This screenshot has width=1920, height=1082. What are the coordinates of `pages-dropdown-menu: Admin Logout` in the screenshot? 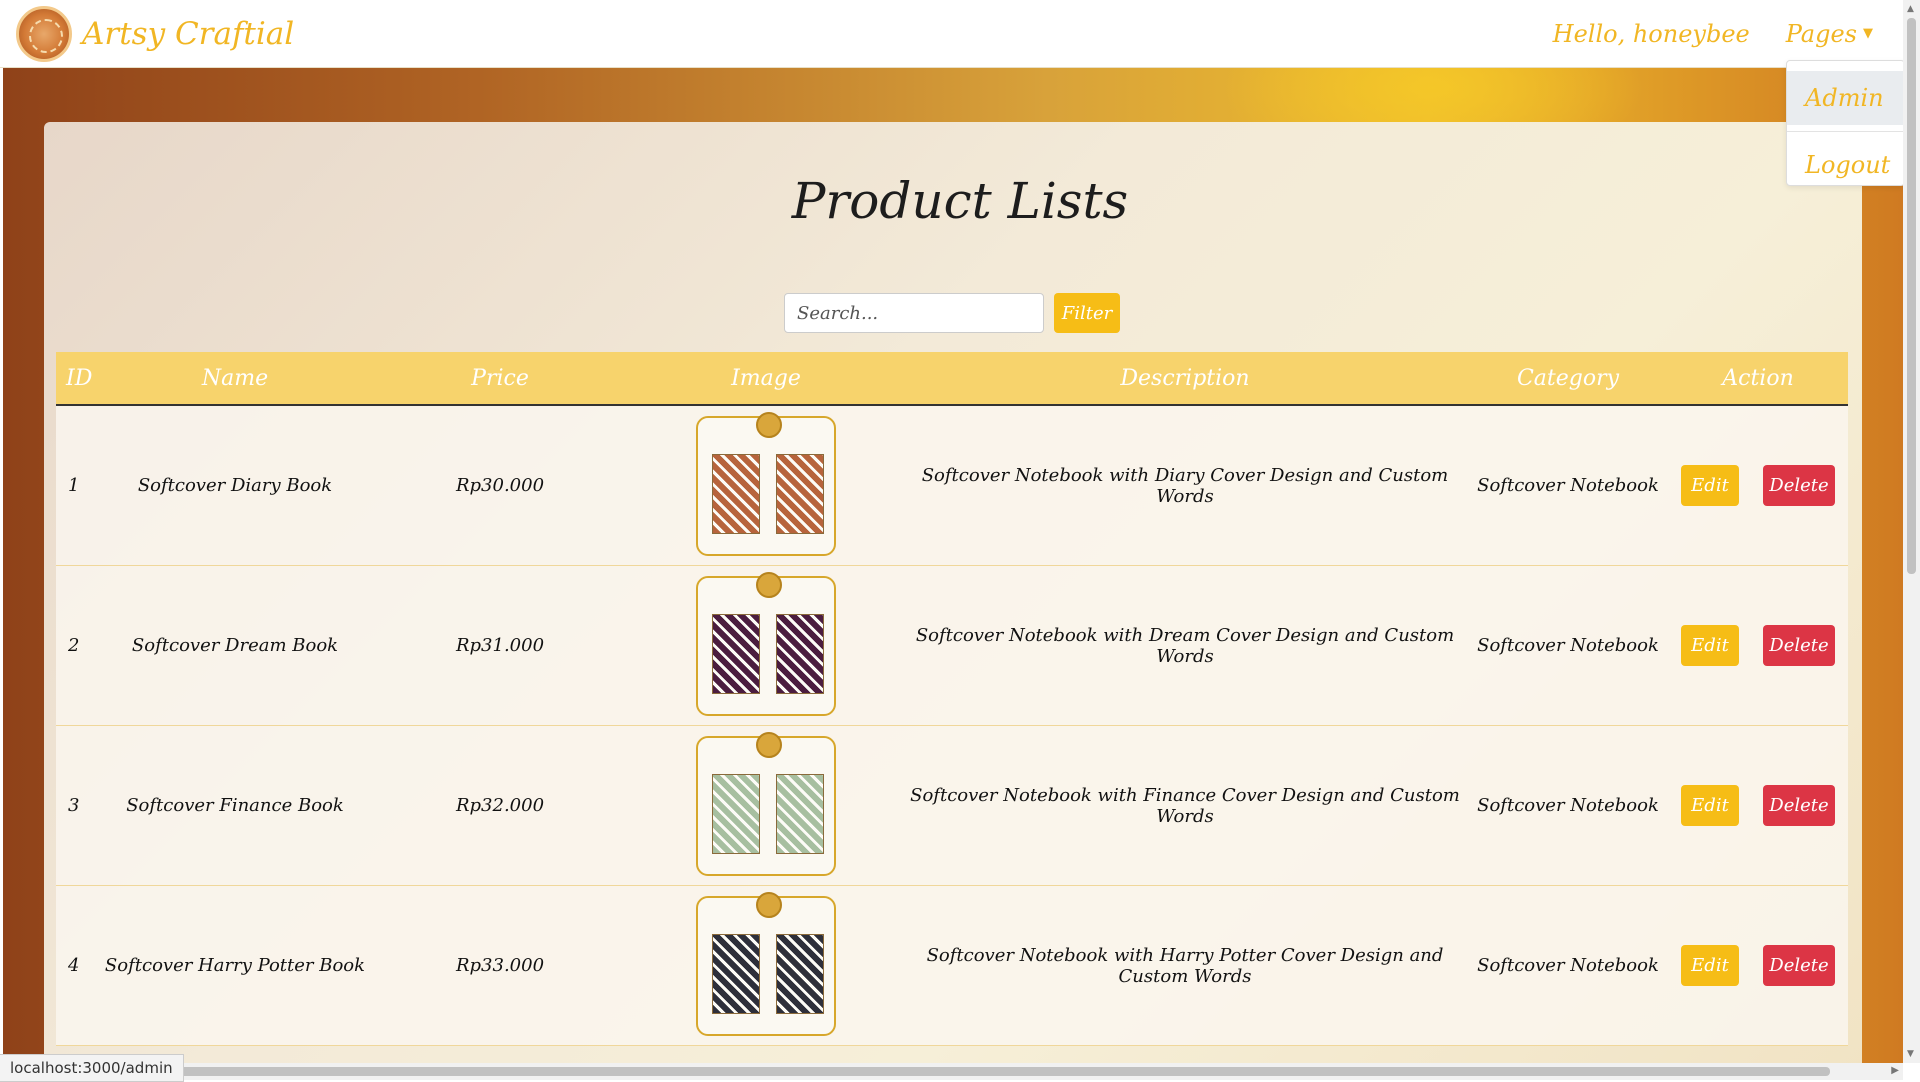 It's located at (1845, 123).